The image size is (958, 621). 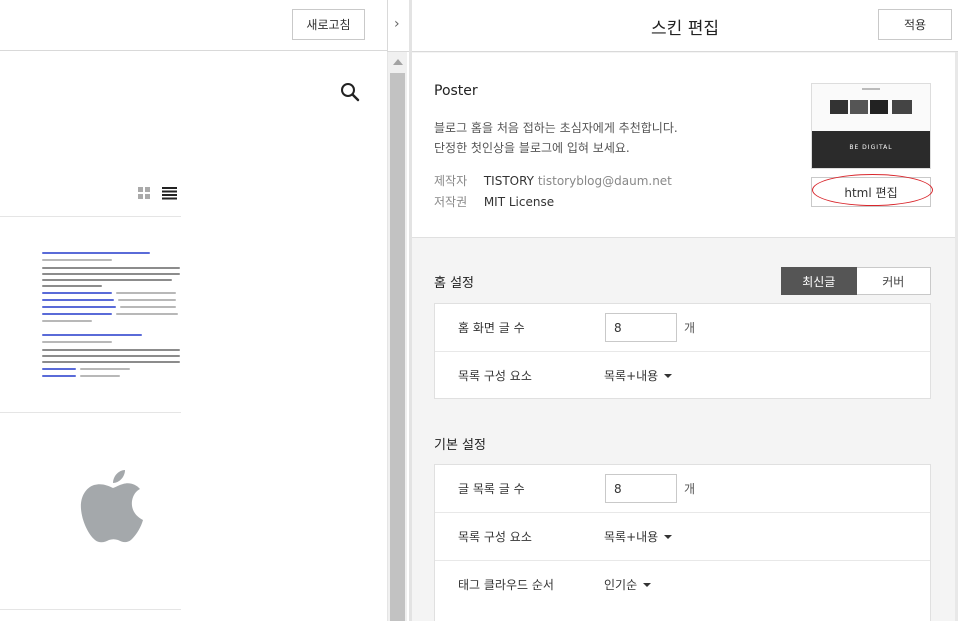 What do you see at coordinates (819, 281) in the screenshot?
I see `tab-latest: 최신글` at bounding box center [819, 281].